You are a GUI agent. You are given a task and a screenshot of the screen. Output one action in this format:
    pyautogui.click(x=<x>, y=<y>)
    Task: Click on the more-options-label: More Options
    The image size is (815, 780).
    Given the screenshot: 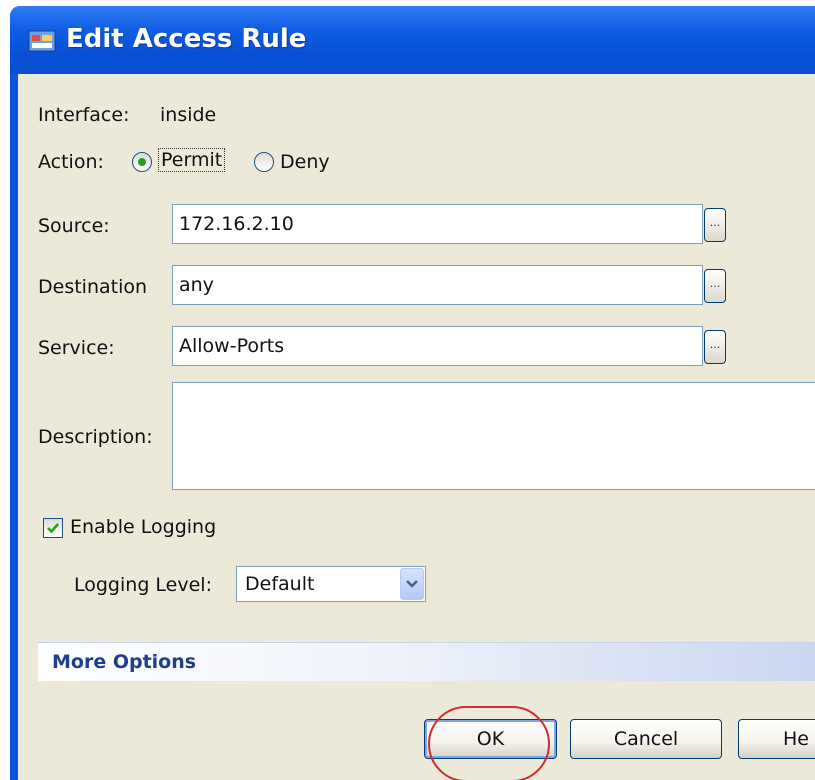 What is the action you would take?
    pyautogui.click(x=124, y=662)
    